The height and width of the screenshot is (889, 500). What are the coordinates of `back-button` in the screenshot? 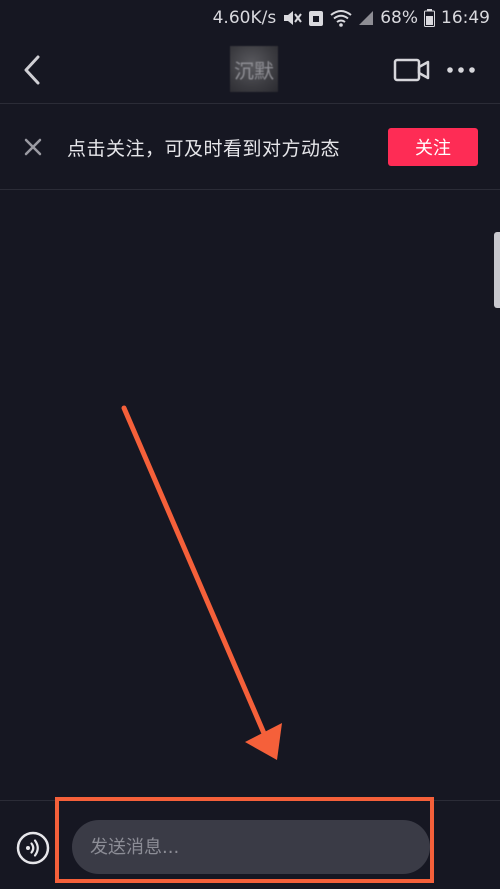 It's located at (33, 70).